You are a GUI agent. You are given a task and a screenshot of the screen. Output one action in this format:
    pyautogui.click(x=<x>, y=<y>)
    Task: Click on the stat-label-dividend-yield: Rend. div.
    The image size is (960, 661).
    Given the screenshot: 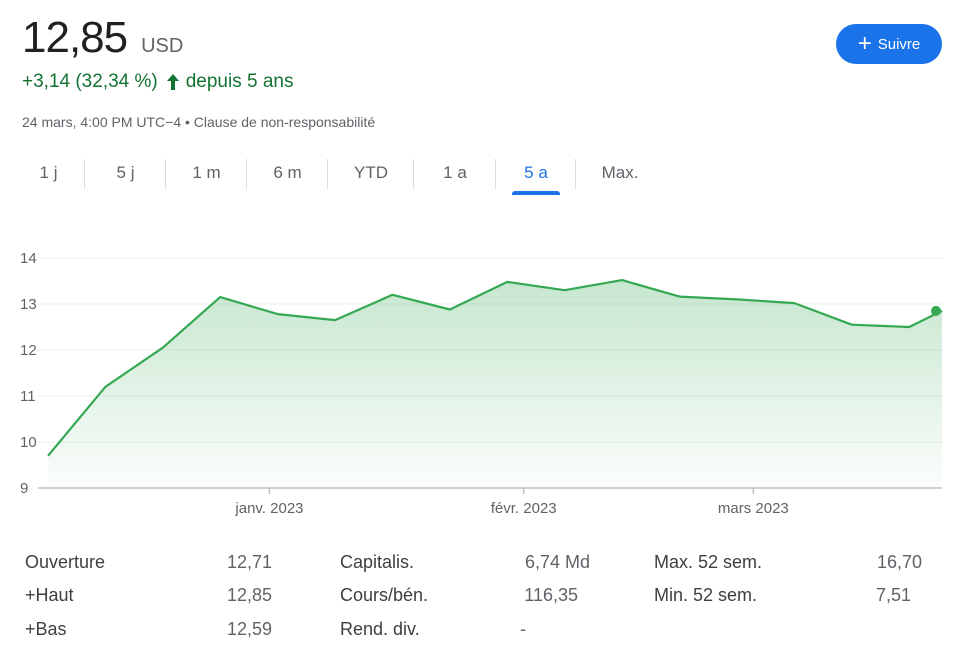 What is the action you would take?
    pyautogui.click(x=380, y=629)
    